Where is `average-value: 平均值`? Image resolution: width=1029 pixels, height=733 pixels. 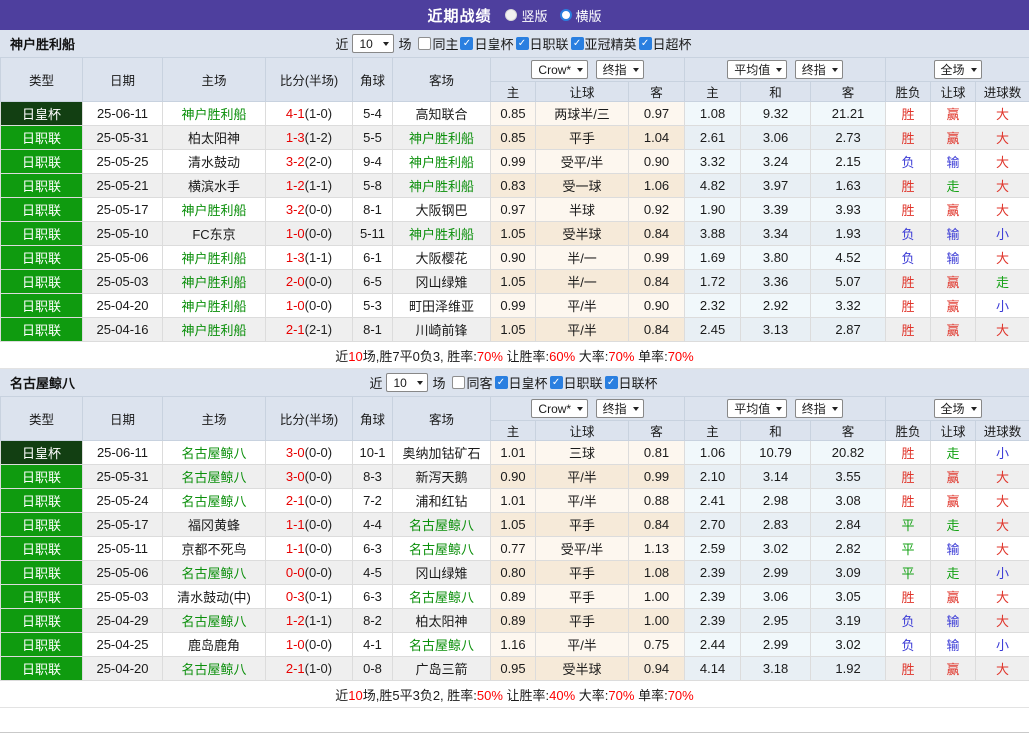 average-value: 平均值 is located at coordinates (752, 70).